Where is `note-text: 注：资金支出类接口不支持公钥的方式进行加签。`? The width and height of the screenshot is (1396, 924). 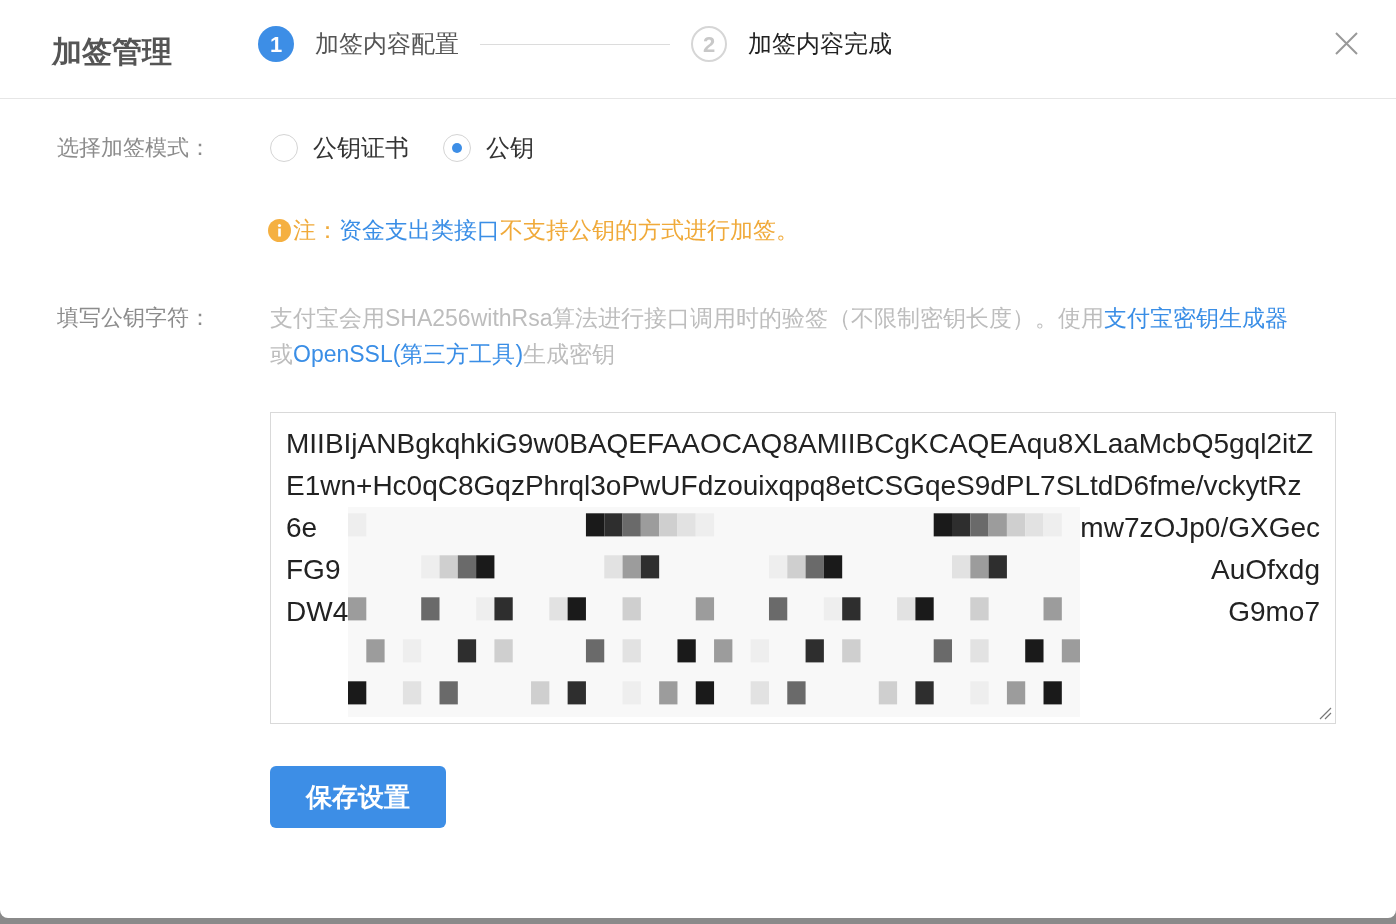 note-text: 注：资金支出类接口不支持公钥的方式进行加签。 is located at coordinates (546, 230).